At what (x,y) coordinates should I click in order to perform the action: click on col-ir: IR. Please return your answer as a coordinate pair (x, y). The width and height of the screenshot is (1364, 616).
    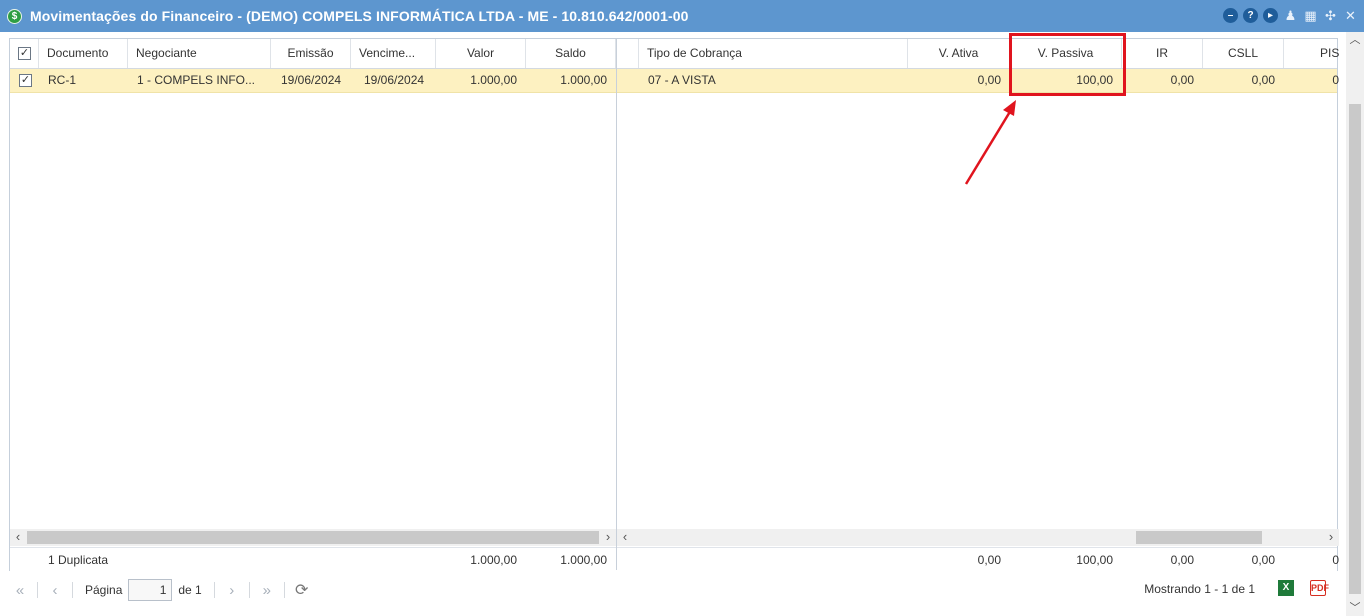
    Looking at the image, I should click on (1162, 53).